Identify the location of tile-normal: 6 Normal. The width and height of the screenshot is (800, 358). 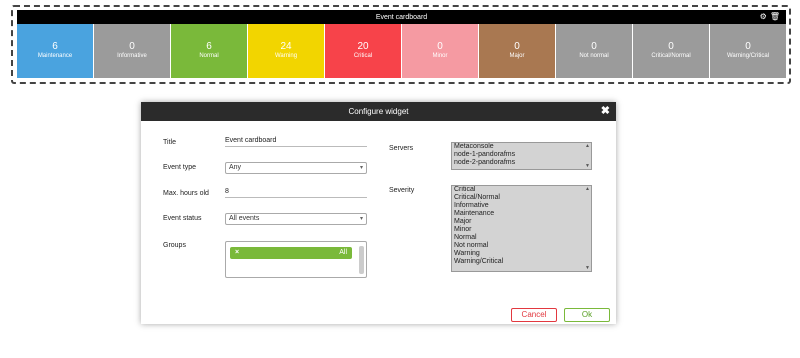
(209, 51).